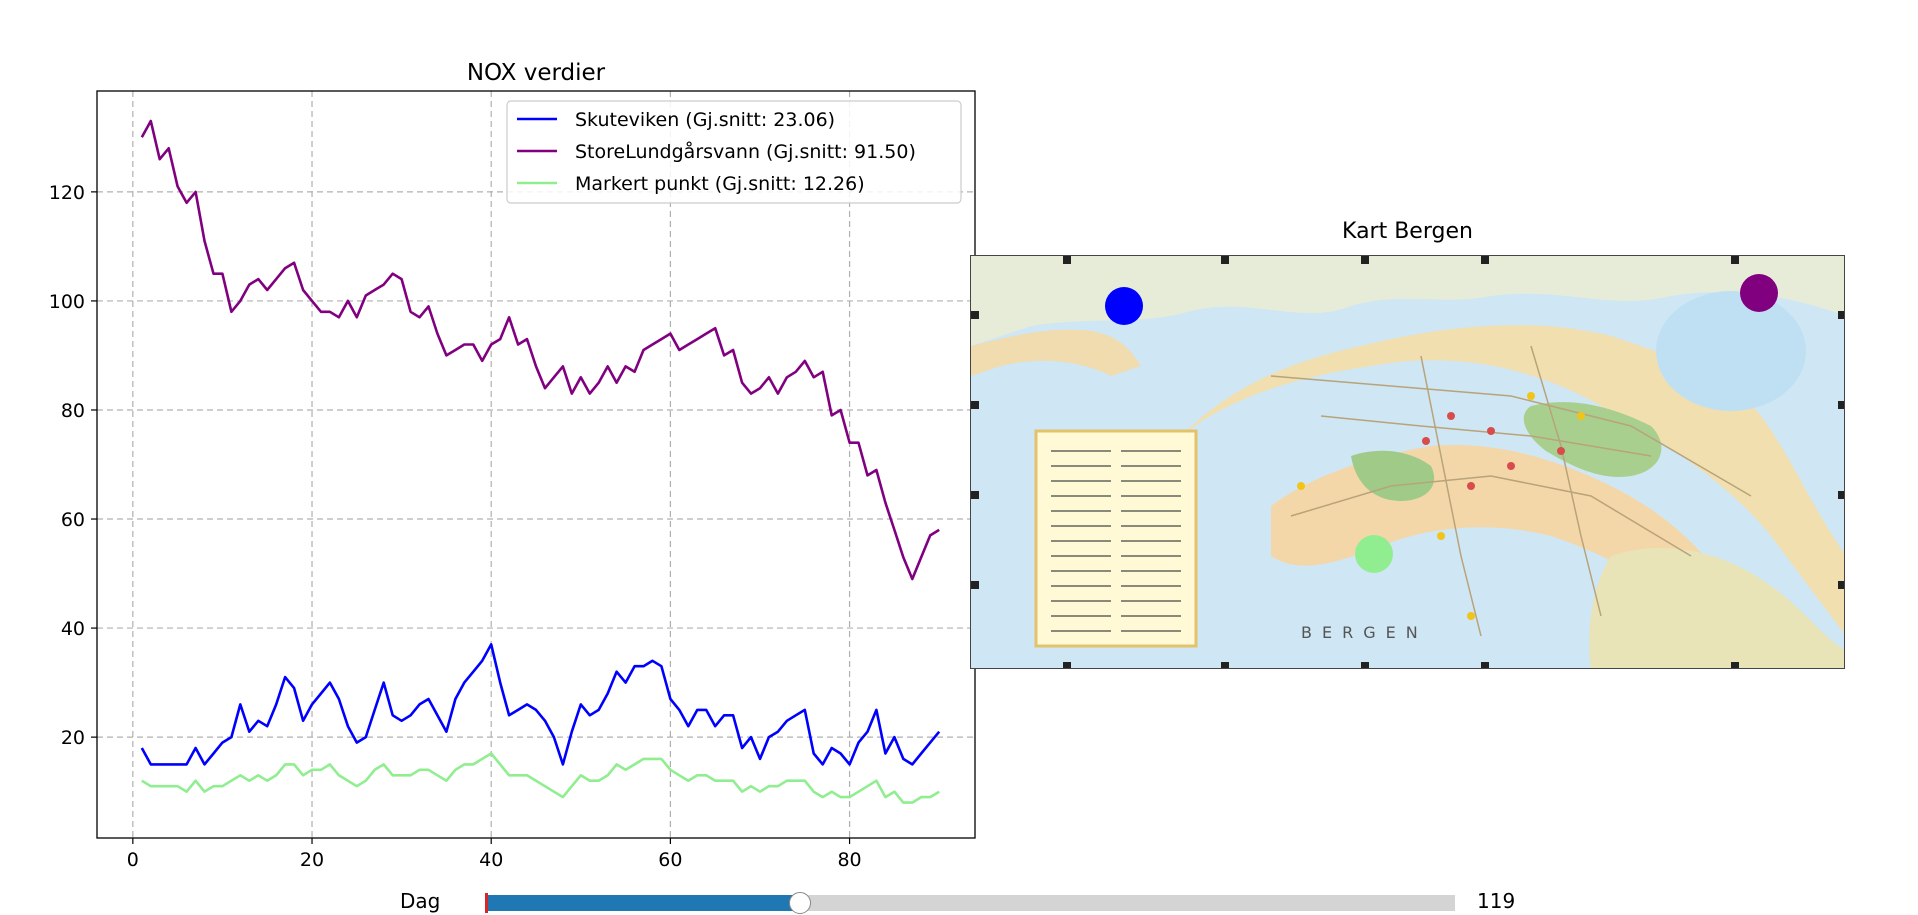 The image size is (1918, 915). What do you see at coordinates (670, 860) in the screenshot?
I see `x-tick-label: 60` at bounding box center [670, 860].